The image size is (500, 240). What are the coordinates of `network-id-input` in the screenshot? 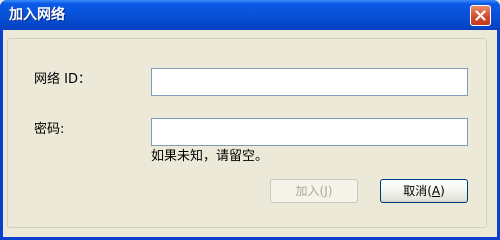 It's located at (309, 82).